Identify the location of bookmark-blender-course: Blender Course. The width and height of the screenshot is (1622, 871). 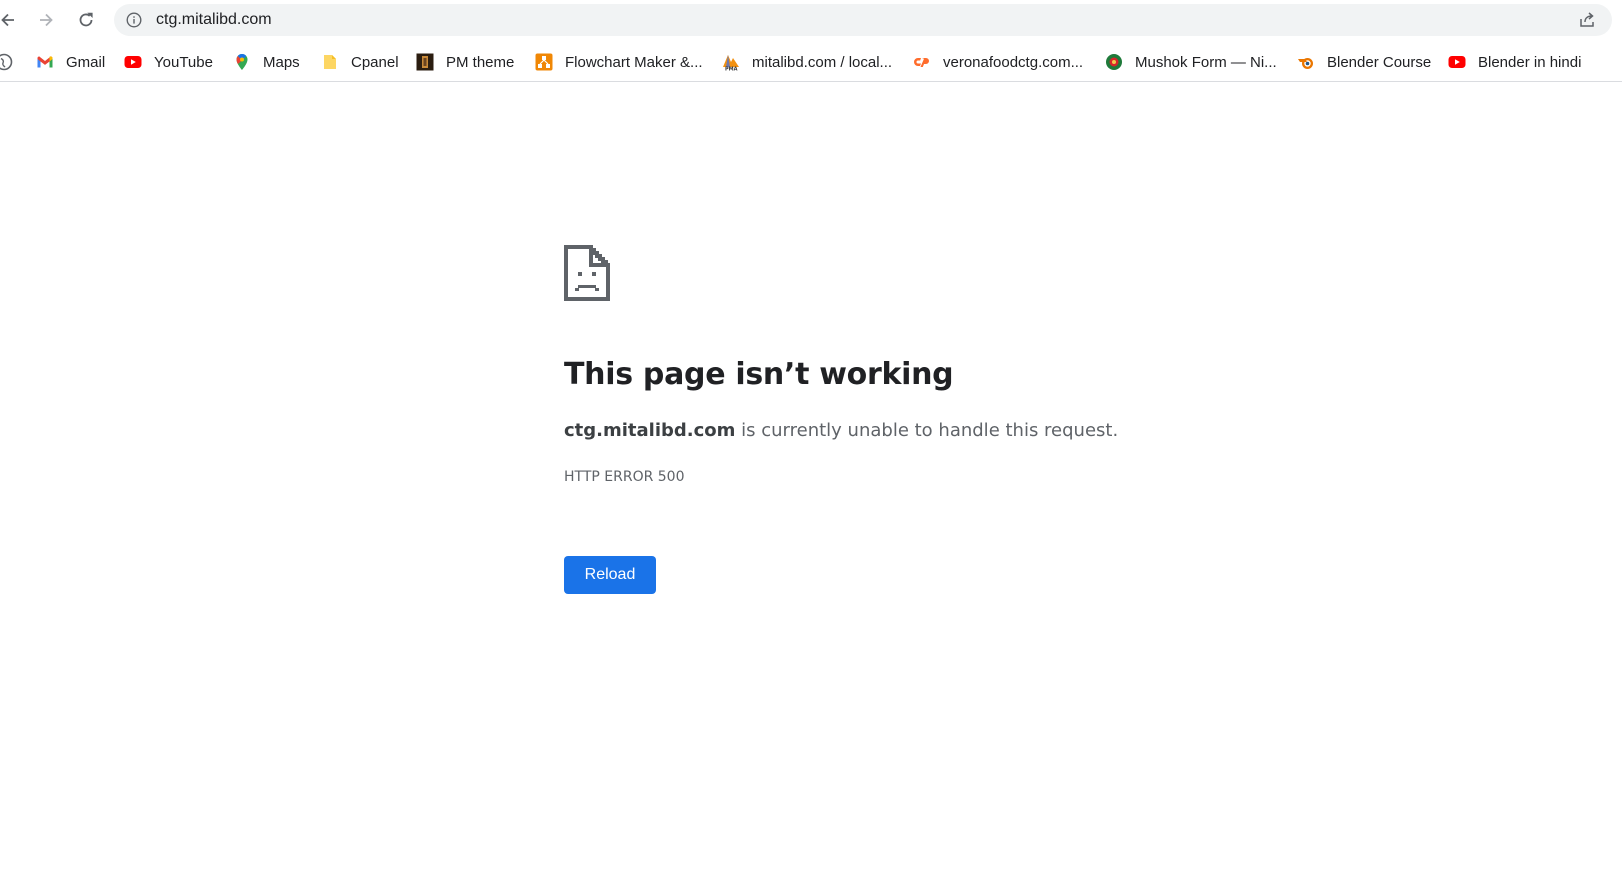
(1364, 62).